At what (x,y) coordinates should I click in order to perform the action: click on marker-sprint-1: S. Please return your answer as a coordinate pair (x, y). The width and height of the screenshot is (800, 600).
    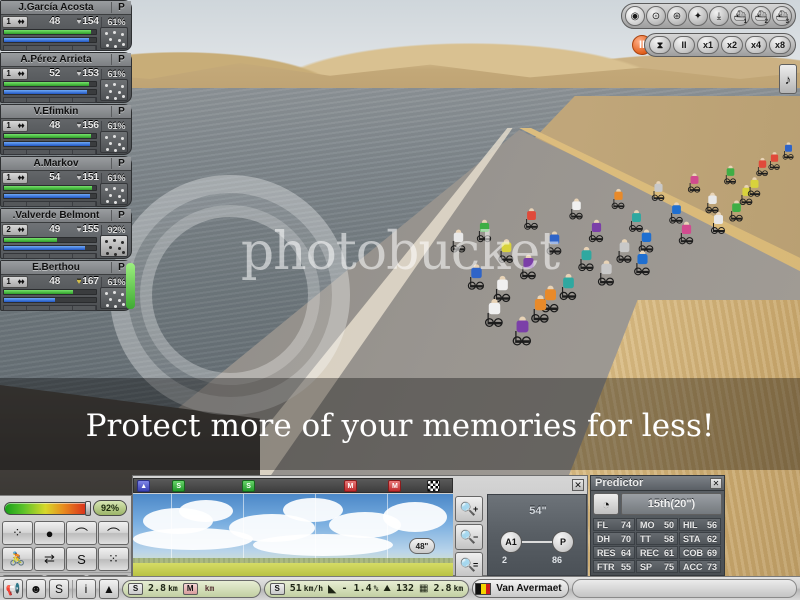
    Looking at the image, I should click on (179, 486).